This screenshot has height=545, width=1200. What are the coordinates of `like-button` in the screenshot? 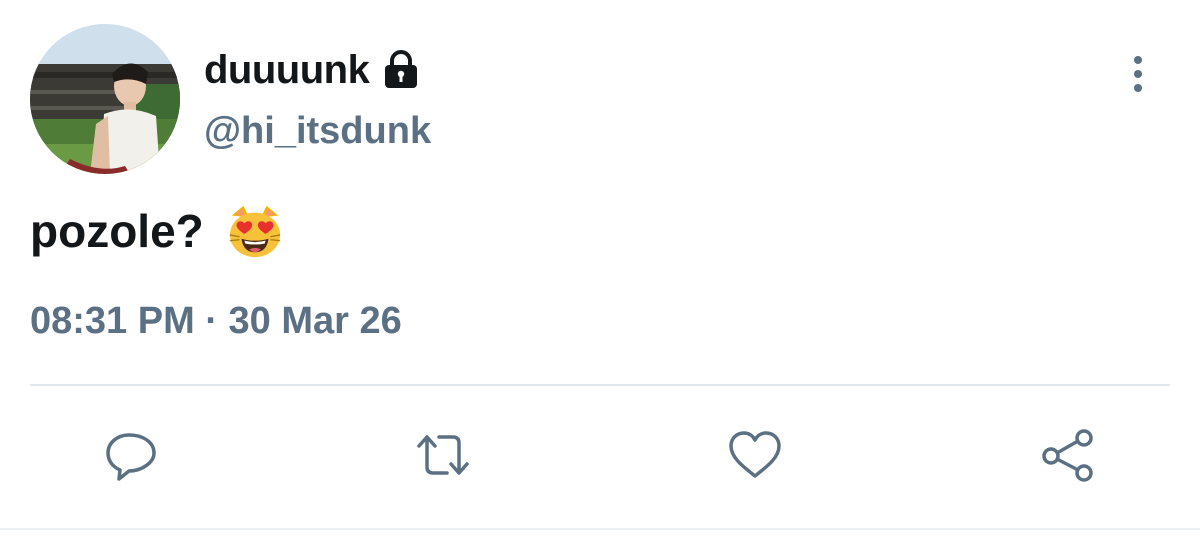 It's located at (755, 455).